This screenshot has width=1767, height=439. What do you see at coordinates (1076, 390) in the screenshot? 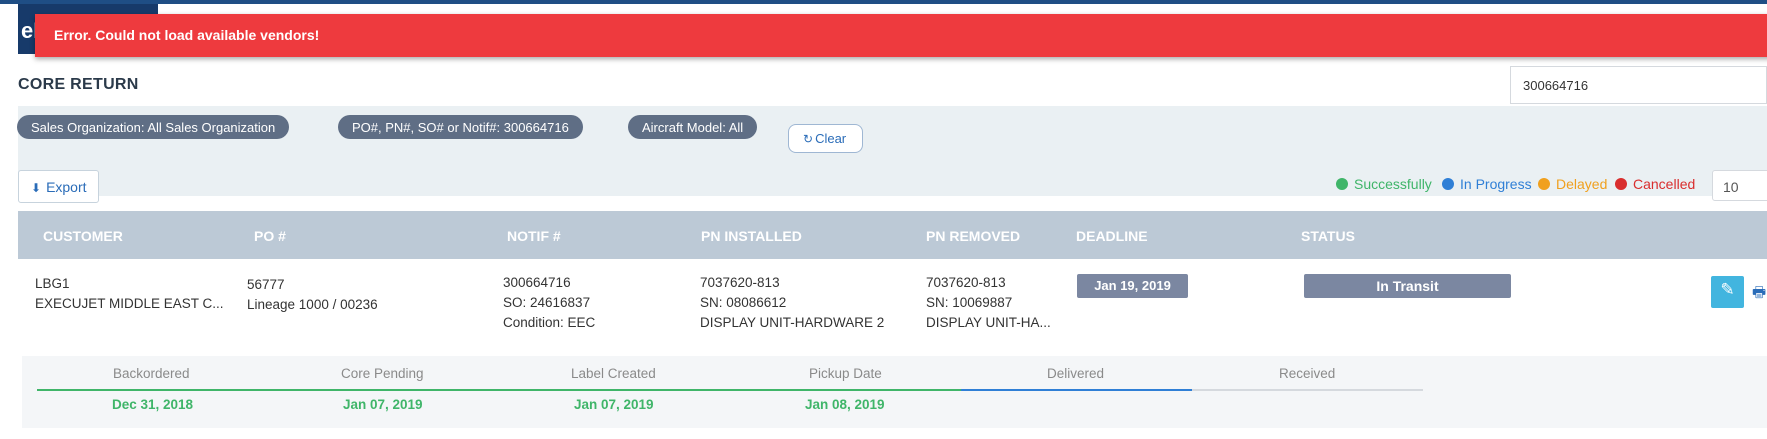
I see `step-line-delivered` at bounding box center [1076, 390].